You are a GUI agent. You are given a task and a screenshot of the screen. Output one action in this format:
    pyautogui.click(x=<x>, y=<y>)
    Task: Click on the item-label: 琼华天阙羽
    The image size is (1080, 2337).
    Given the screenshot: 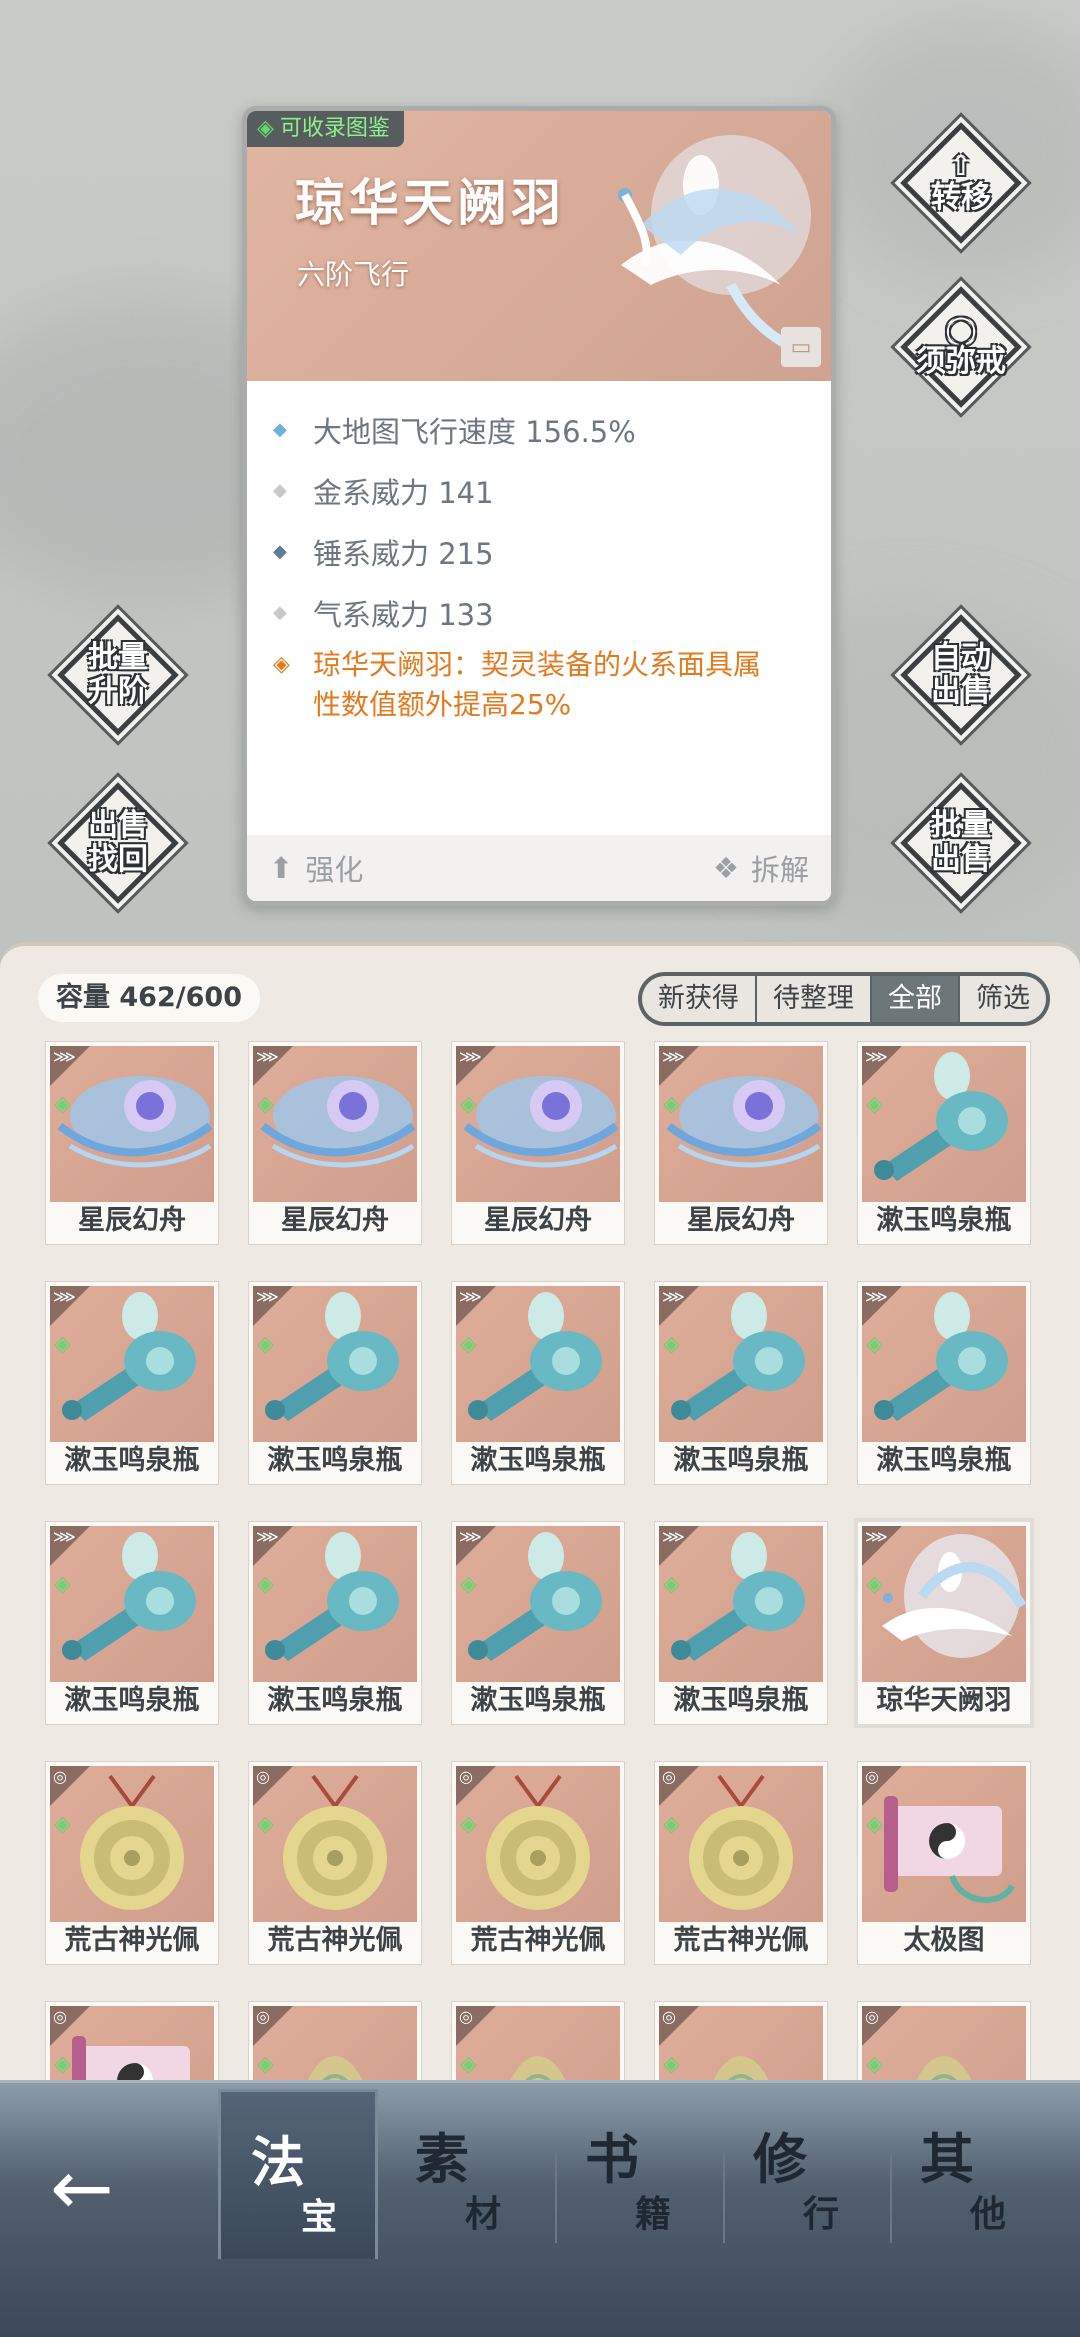 What is the action you would take?
    pyautogui.click(x=944, y=1700)
    